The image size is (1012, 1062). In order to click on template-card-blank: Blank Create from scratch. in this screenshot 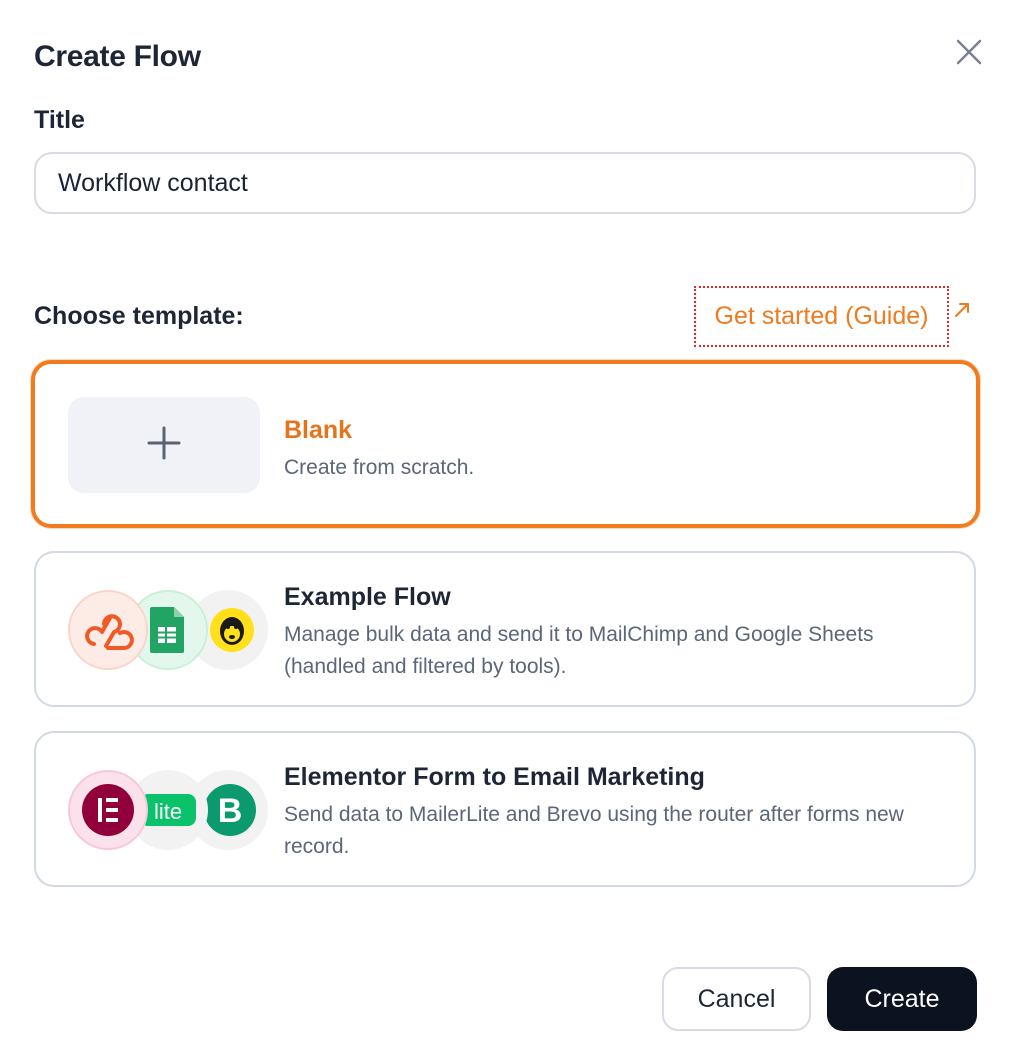, I will do `click(505, 444)`.